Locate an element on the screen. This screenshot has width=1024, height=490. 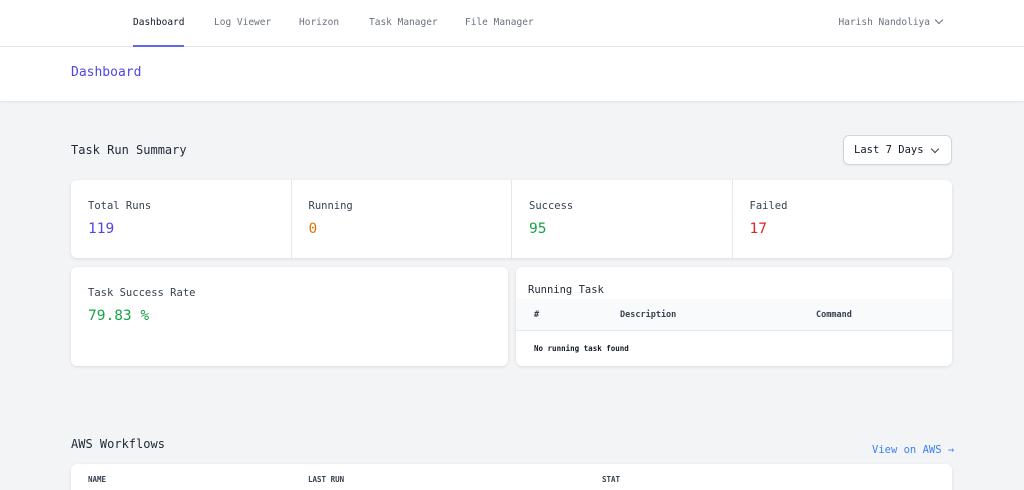
view-on-aws-link: View on AWS → is located at coordinates (913, 450).